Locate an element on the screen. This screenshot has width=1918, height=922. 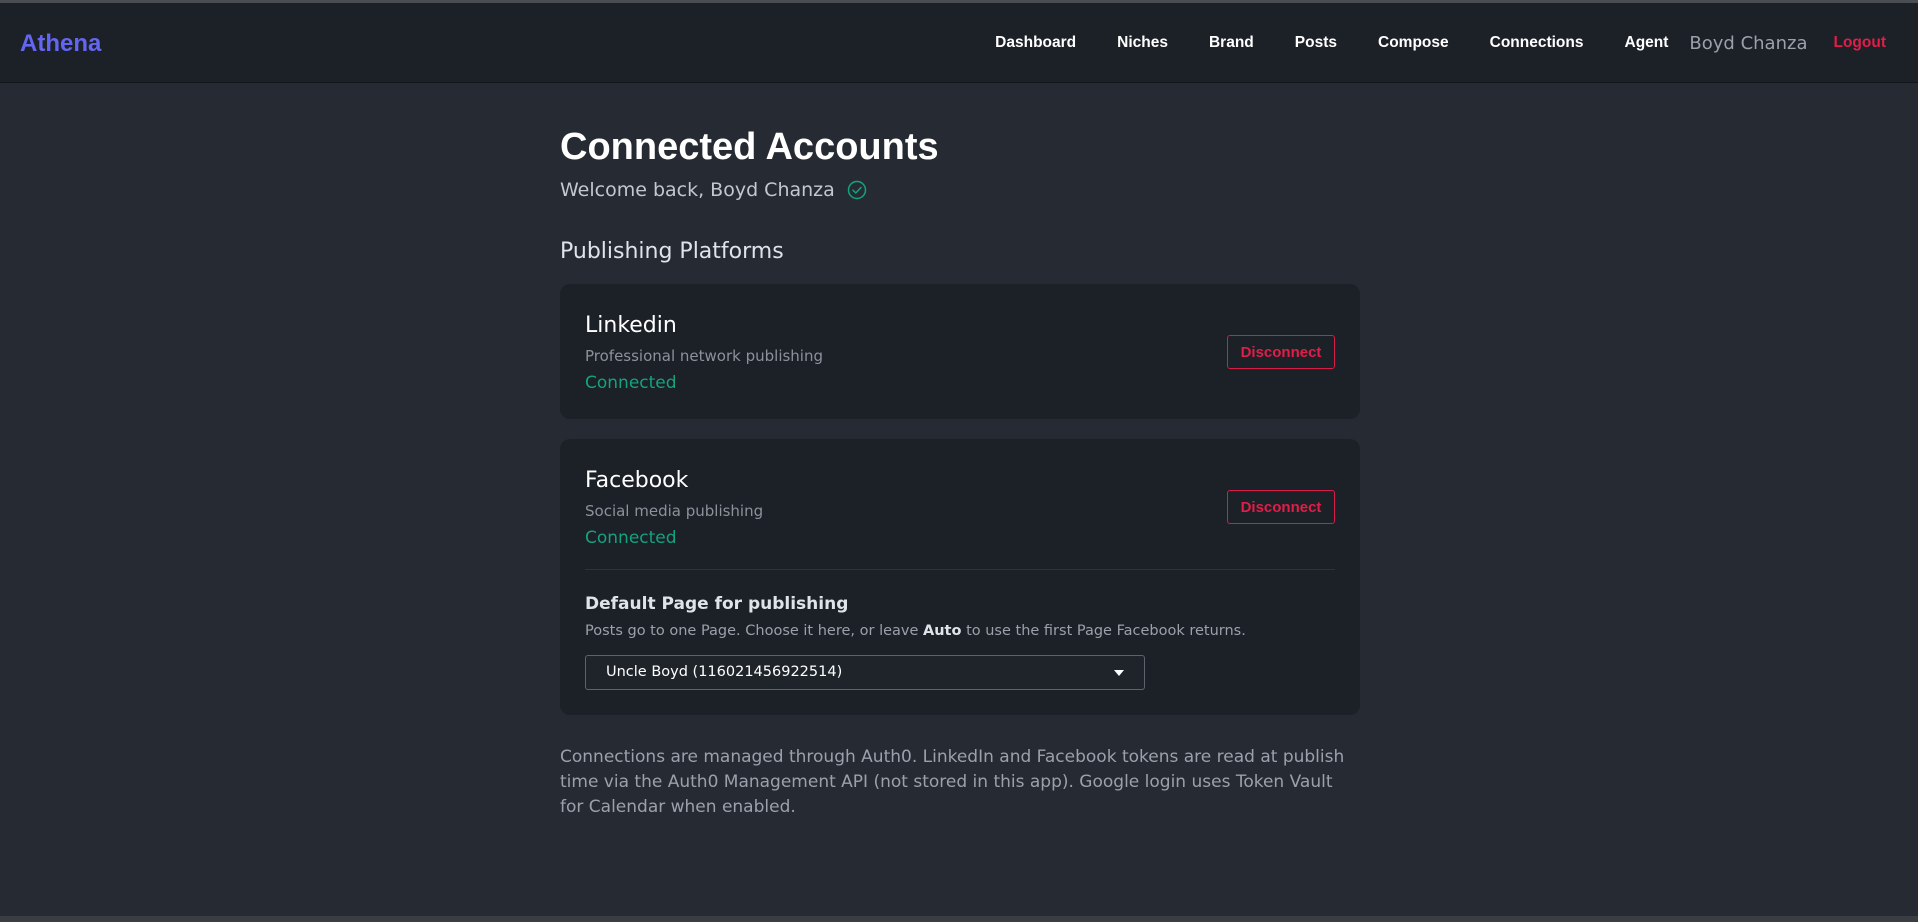
default-page-heading: Default Page for publishing is located at coordinates (717, 604).